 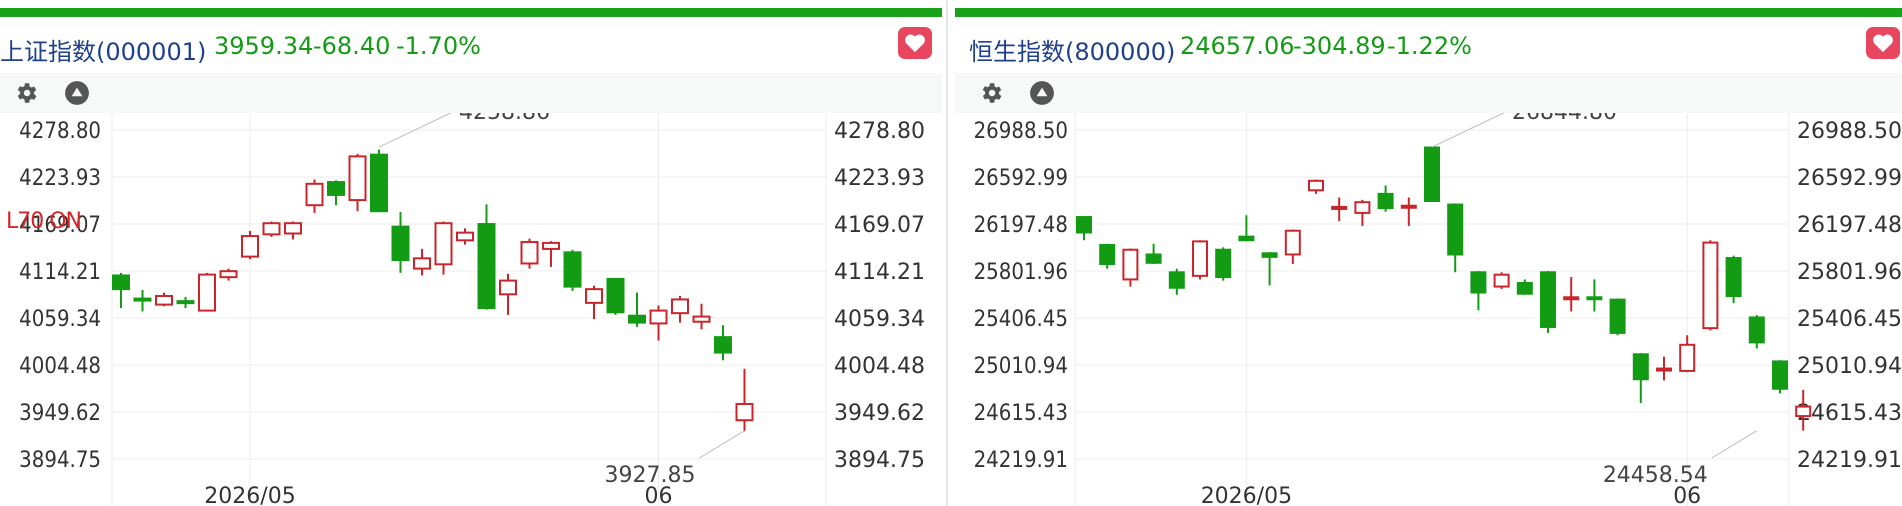 What do you see at coordinates (249, 495) in the screenshot?
I see `x-tick-label: 2026/05` at bounding box center [249, 495].